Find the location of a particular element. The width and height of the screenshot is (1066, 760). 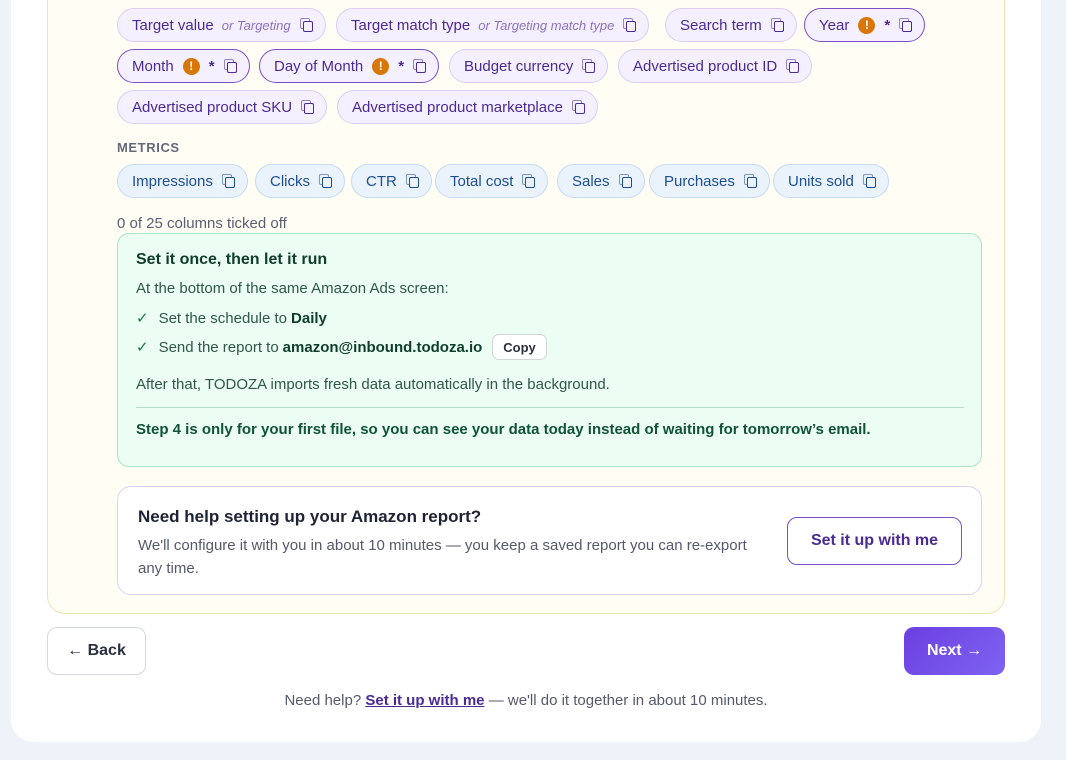

help-title: Need help setting up your Amazon report? is located at coordinates (310, 516).